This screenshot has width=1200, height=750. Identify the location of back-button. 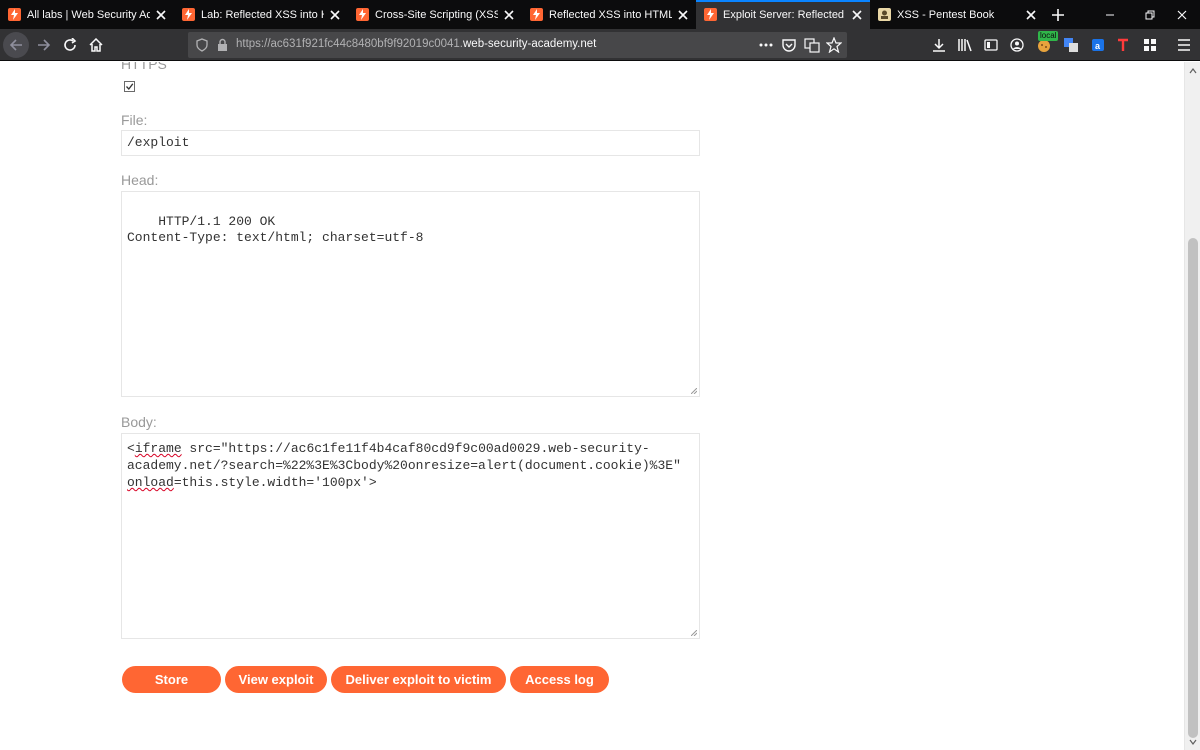
(16, 45).